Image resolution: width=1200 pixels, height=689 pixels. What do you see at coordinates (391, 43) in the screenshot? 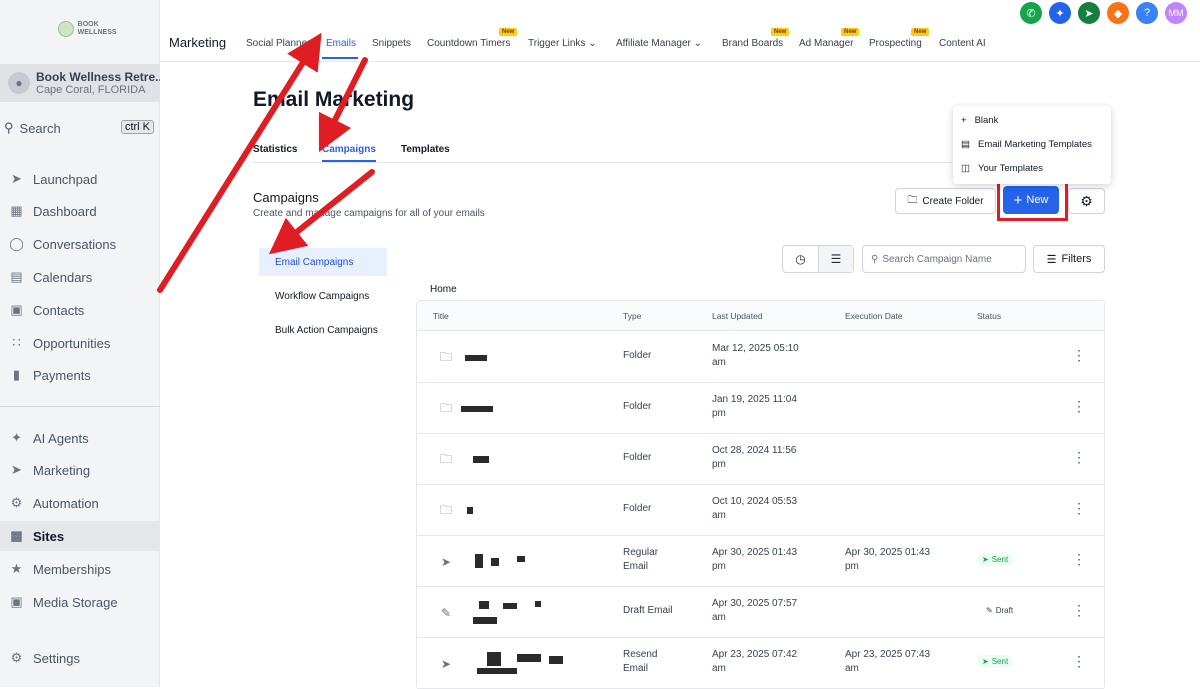
I see `tab-snippets: Snippets` at bounding box center [391, 43].